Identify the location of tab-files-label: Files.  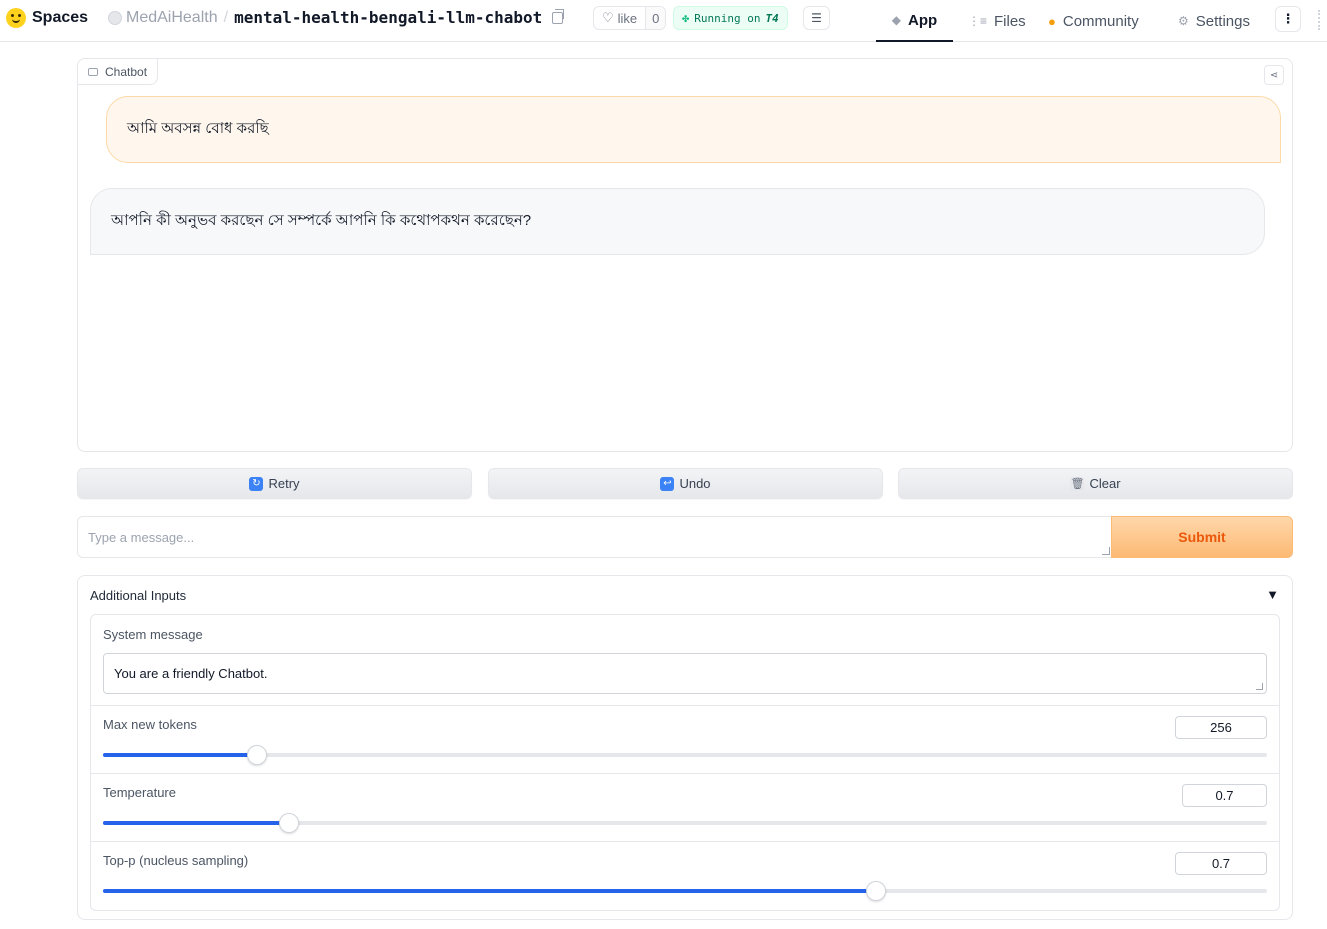
(1010, 21).